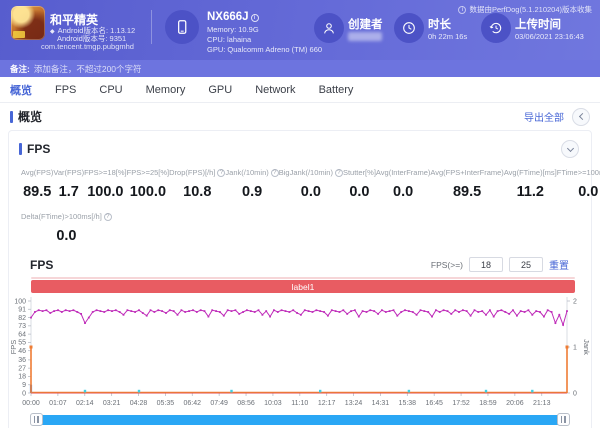 The width and height of the screenshot is (600, 428). I want to click on svg-text: 14:31, so click(381, 403).